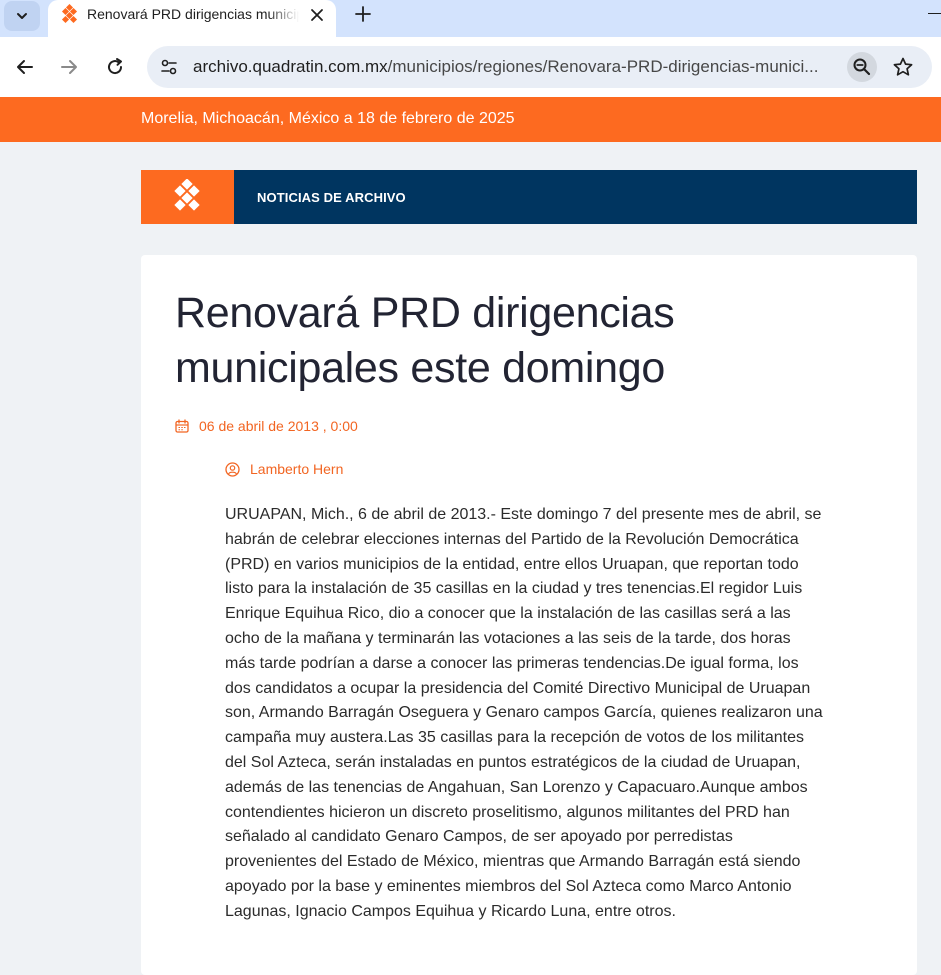 The height and width of the screenshot is (975, 941). Describe the element at coordinates (25, 67) in the screenshot. I see `arrow-left-icon` at that location.